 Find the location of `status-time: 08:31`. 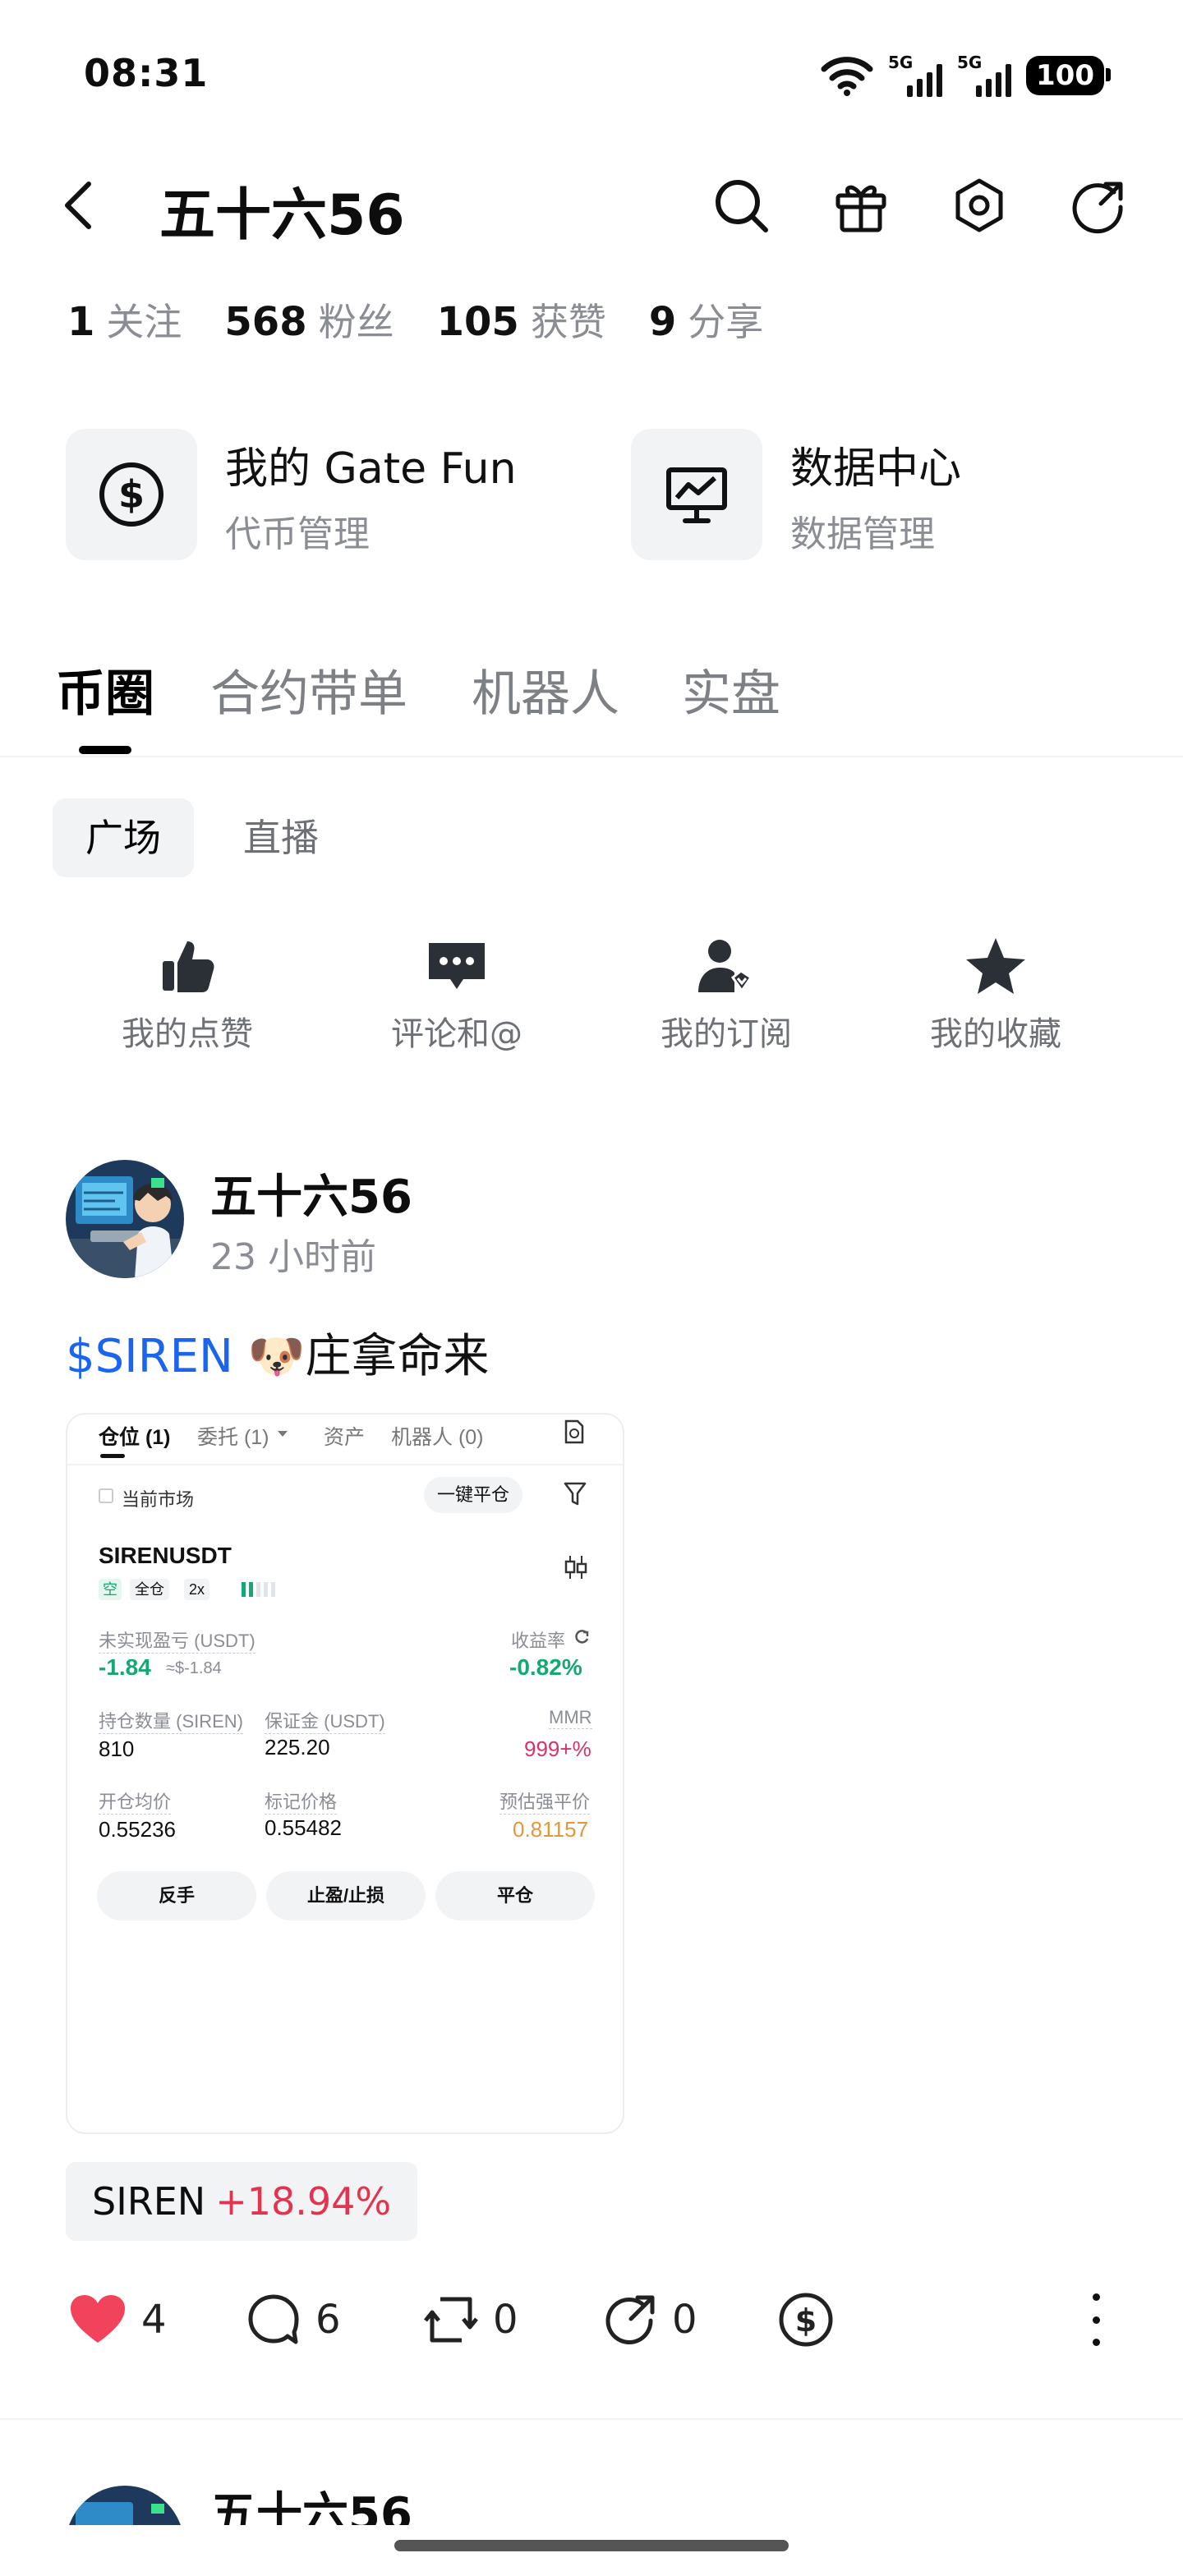

status-time: 08:31 is located at coordinates (146, 73).